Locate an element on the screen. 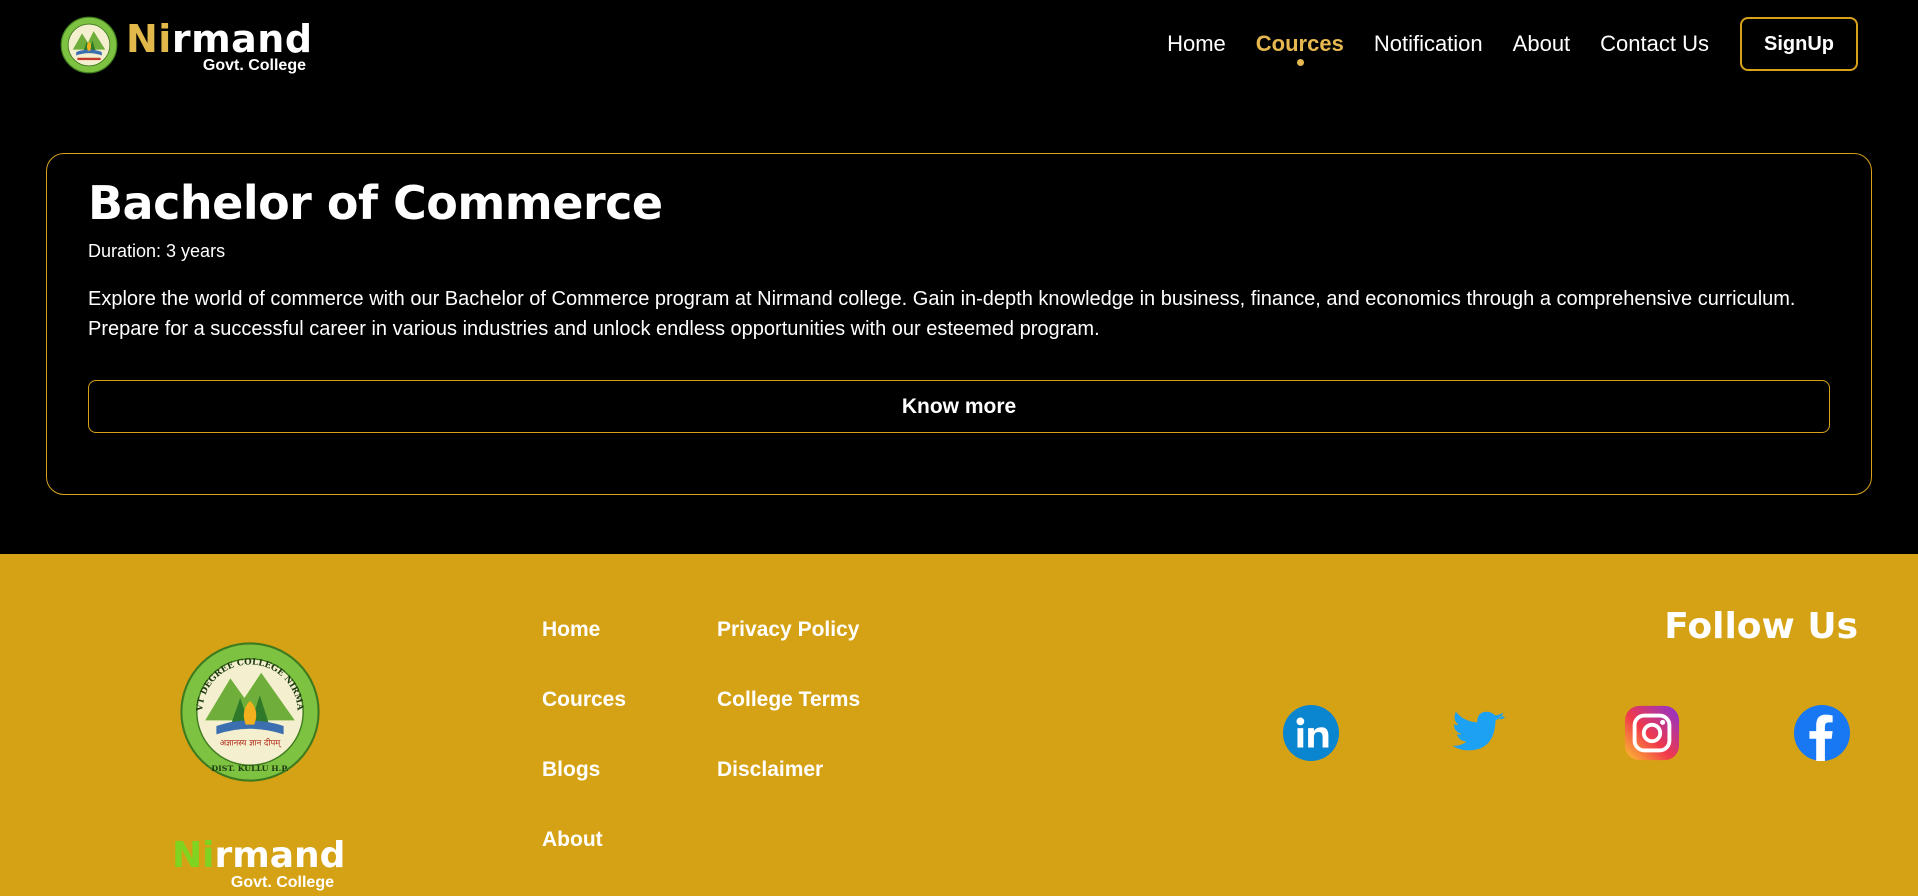 This screenshot has height=896, width=1918. course-duration: Duration: 3 years is located at coordinates (157, 251).